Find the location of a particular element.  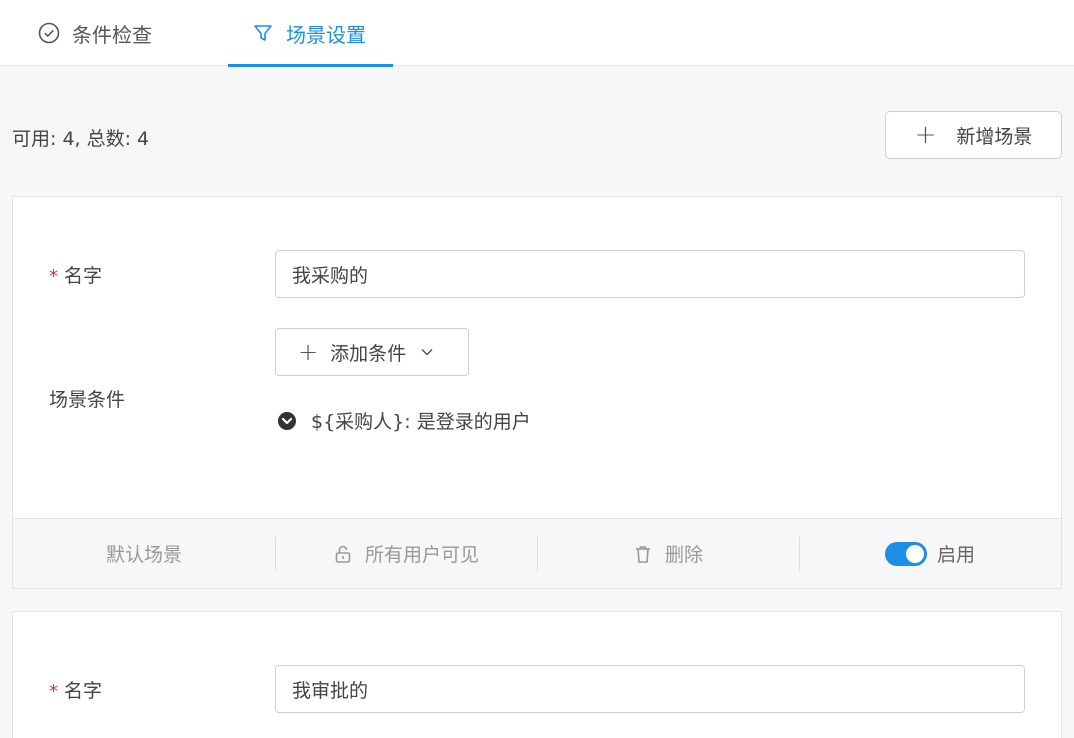

filter-icon is located at coordinates (263, 33).